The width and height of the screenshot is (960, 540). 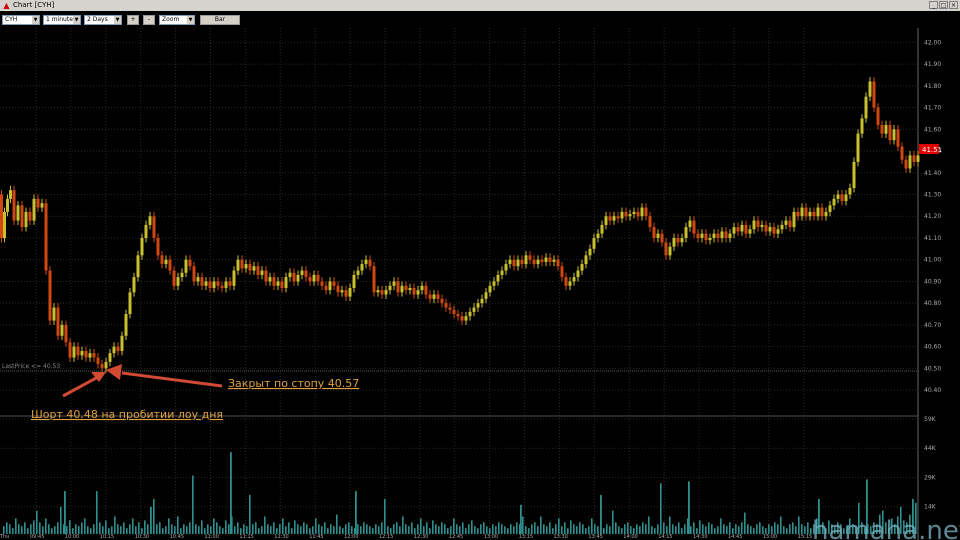 I want to click on period-select: 2 Days ▼, so click(x=103, y=20).